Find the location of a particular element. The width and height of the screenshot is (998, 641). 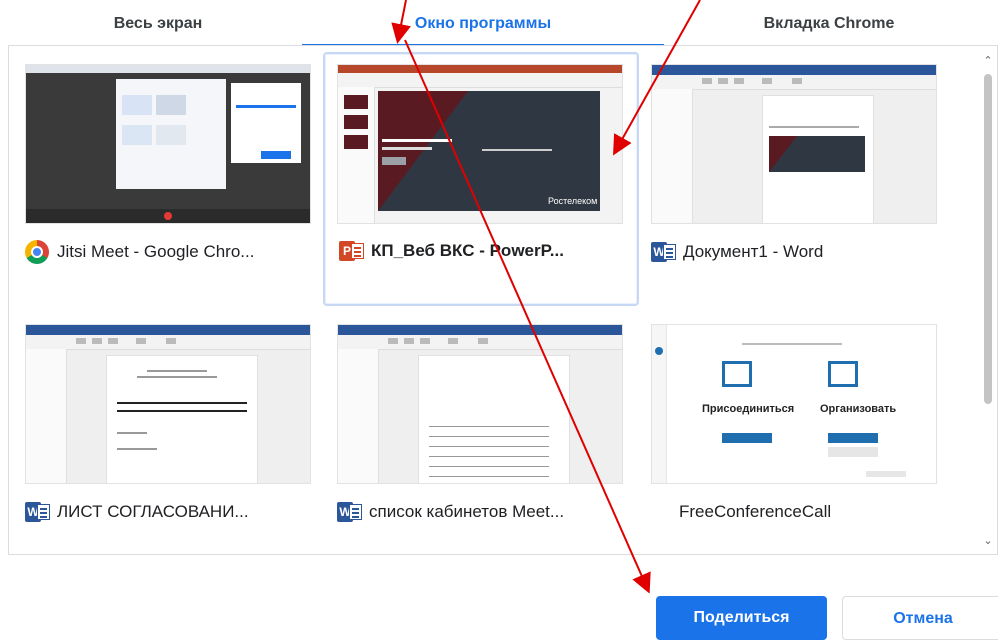

window-thumbnail: Присоединиться Организовать is located at coordinates (794, 404).